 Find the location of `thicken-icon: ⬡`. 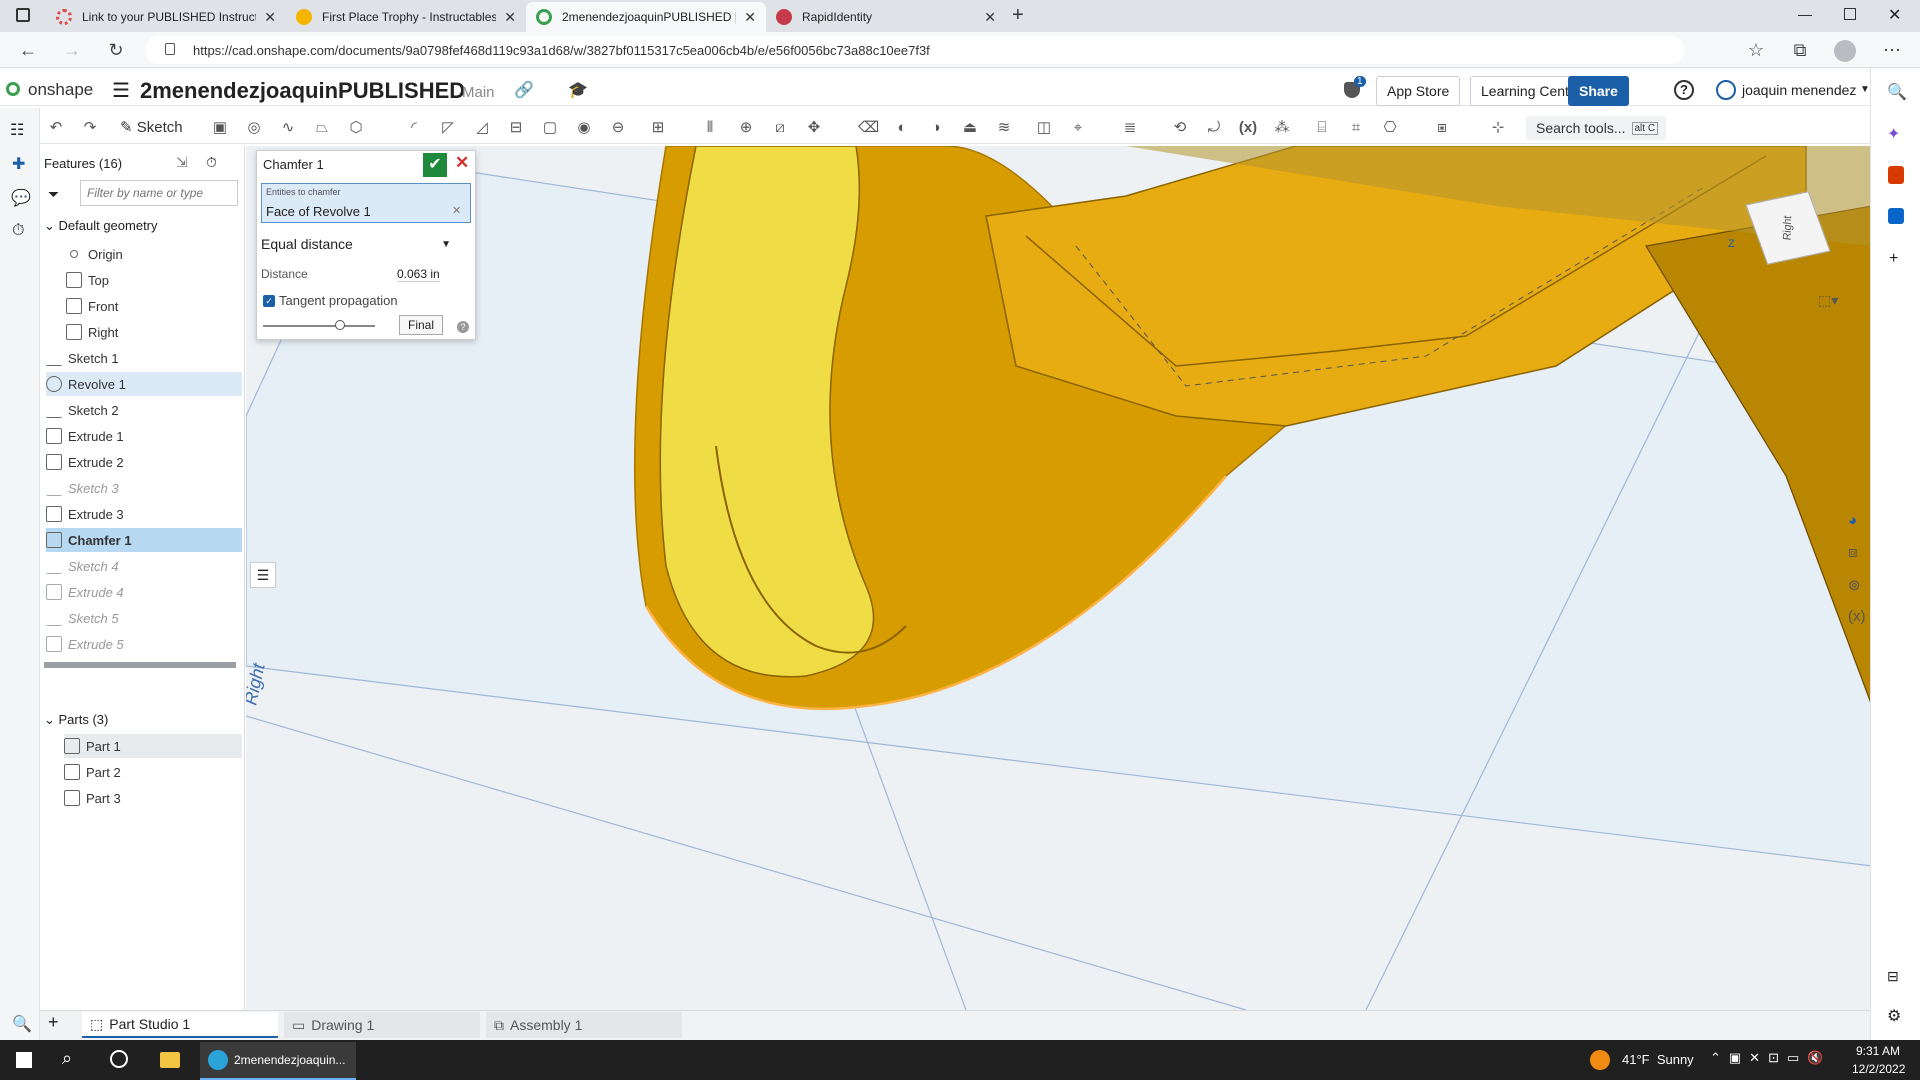

thicken-icon: ⬡ is located at coordinates (356, 128).